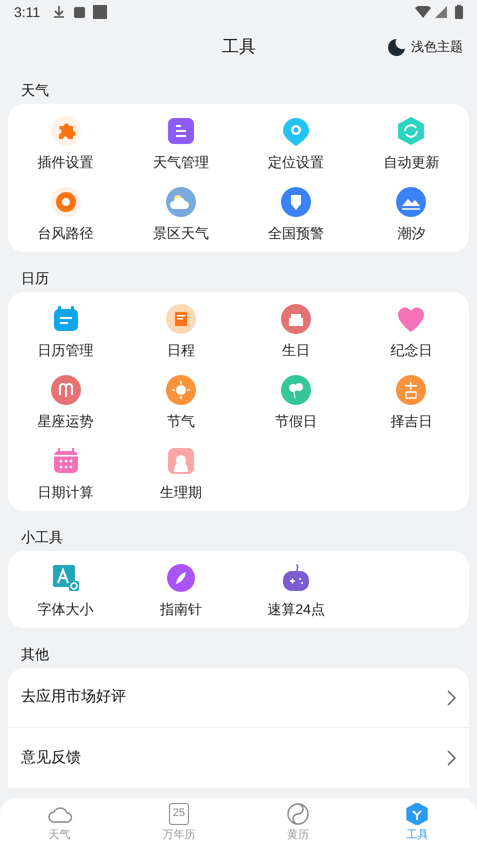  What do you see at coordinates (238, 758) in the screenshot?
I see `settings-row: 意见反馈` at bounding box center [238, 758].